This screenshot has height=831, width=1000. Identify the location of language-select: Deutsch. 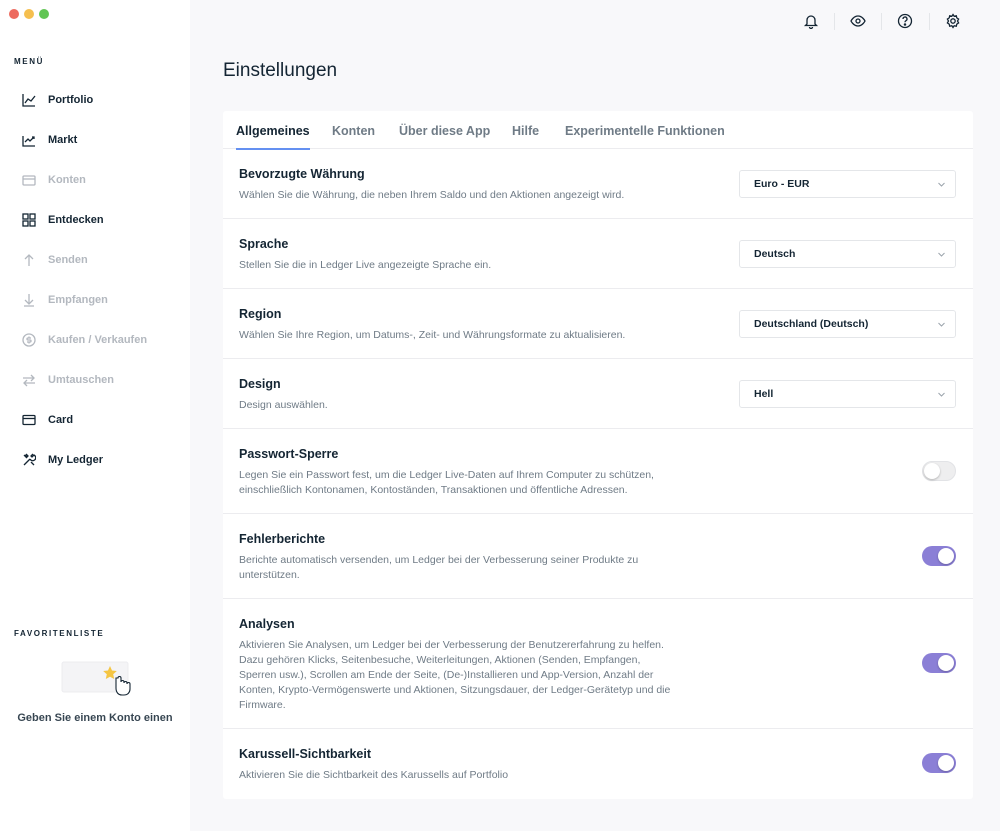
(847, 254).